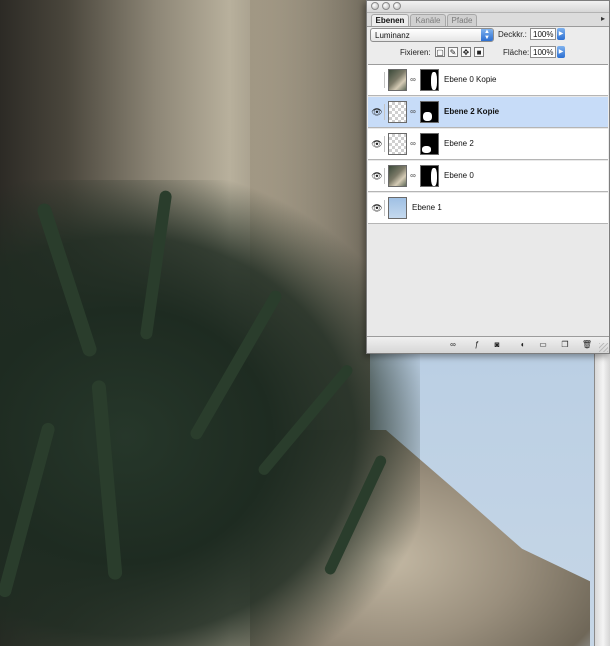  Describe the element at coordinates (470, 79) in the screenshot. I see `layer-name: Ebene 0 Kopie` at that location.